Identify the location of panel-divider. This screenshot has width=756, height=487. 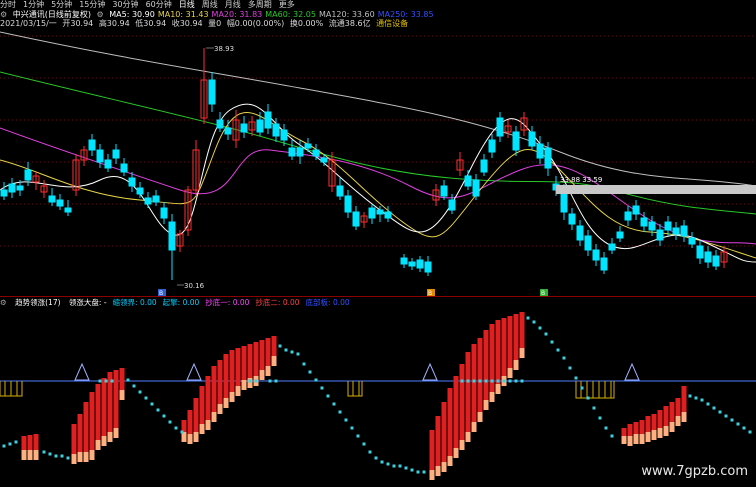
(378, 296).